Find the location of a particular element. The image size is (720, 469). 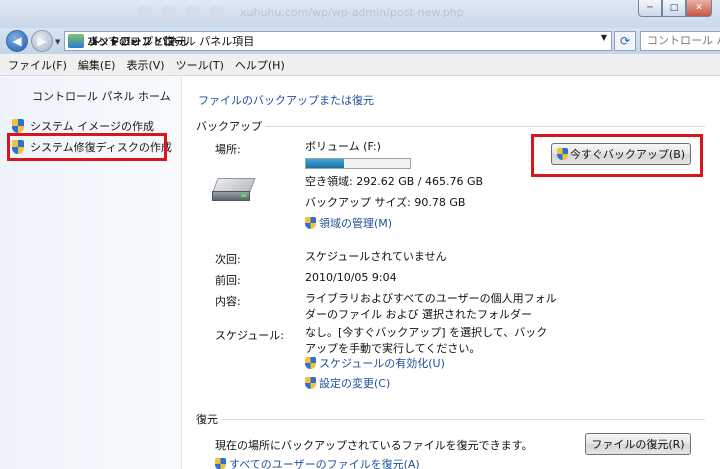

change-settings-link: 設定の変更(C) is located at coordinates (347, 383).